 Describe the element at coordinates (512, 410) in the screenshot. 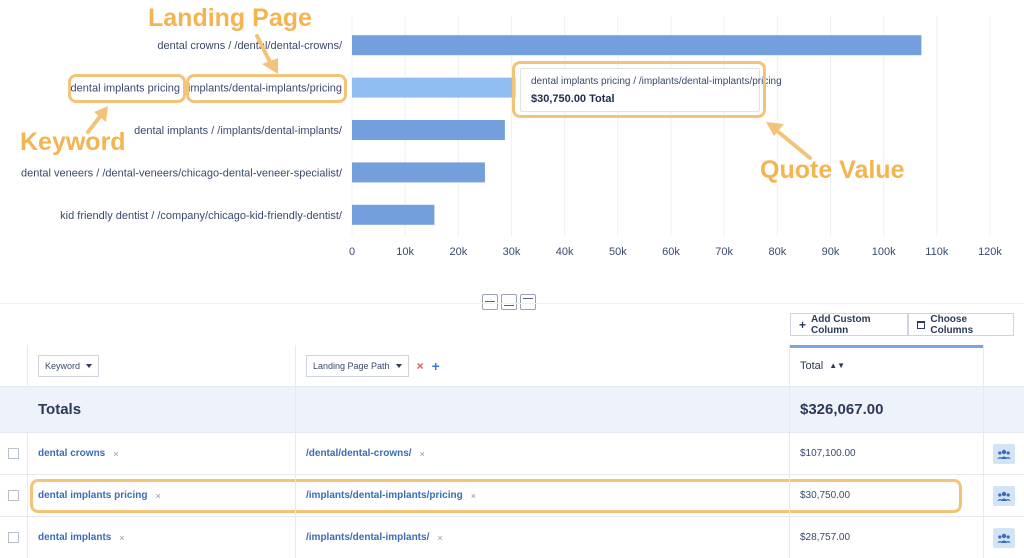

I see `totals-row: Totals $326,067.00` at that location.